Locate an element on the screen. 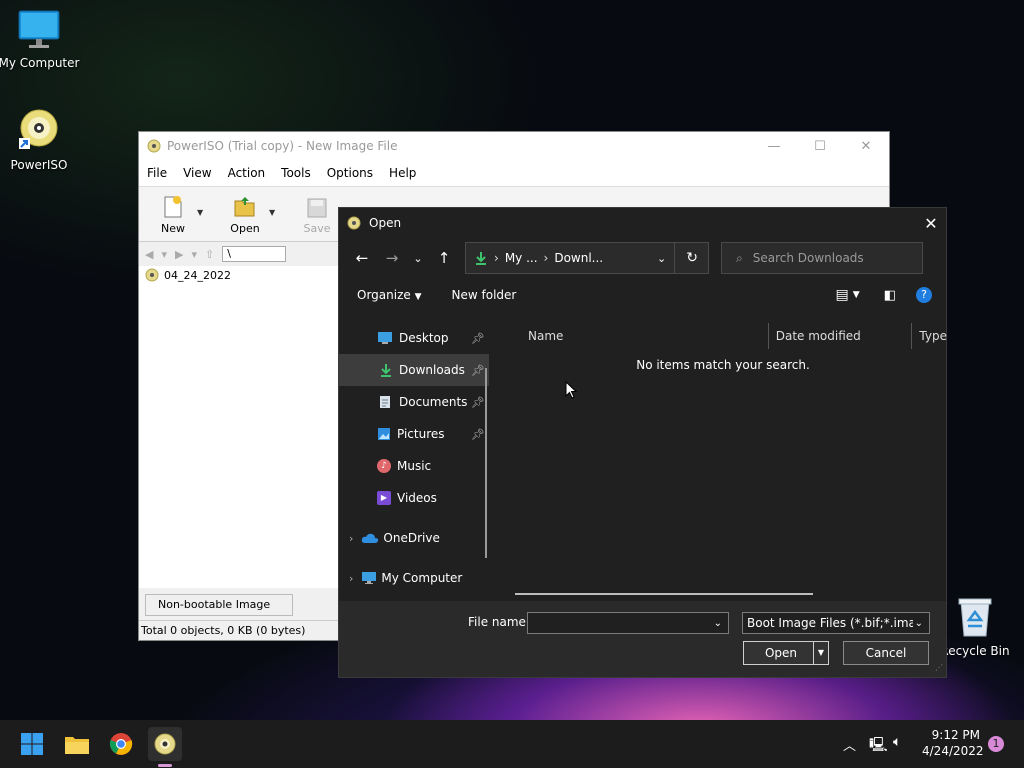 This screenshot has height=768, width=1024. start-button is located at coordinates (32, 744).